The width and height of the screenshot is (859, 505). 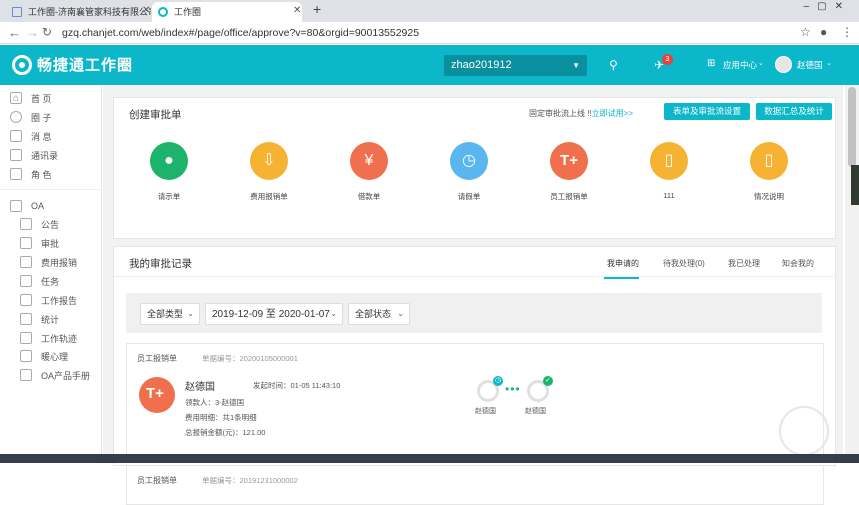 What do you see at coordinates (39, 319) in the screenshot?
I see `sidebar-item-stats: 统计` at bounding box center [39, 319].